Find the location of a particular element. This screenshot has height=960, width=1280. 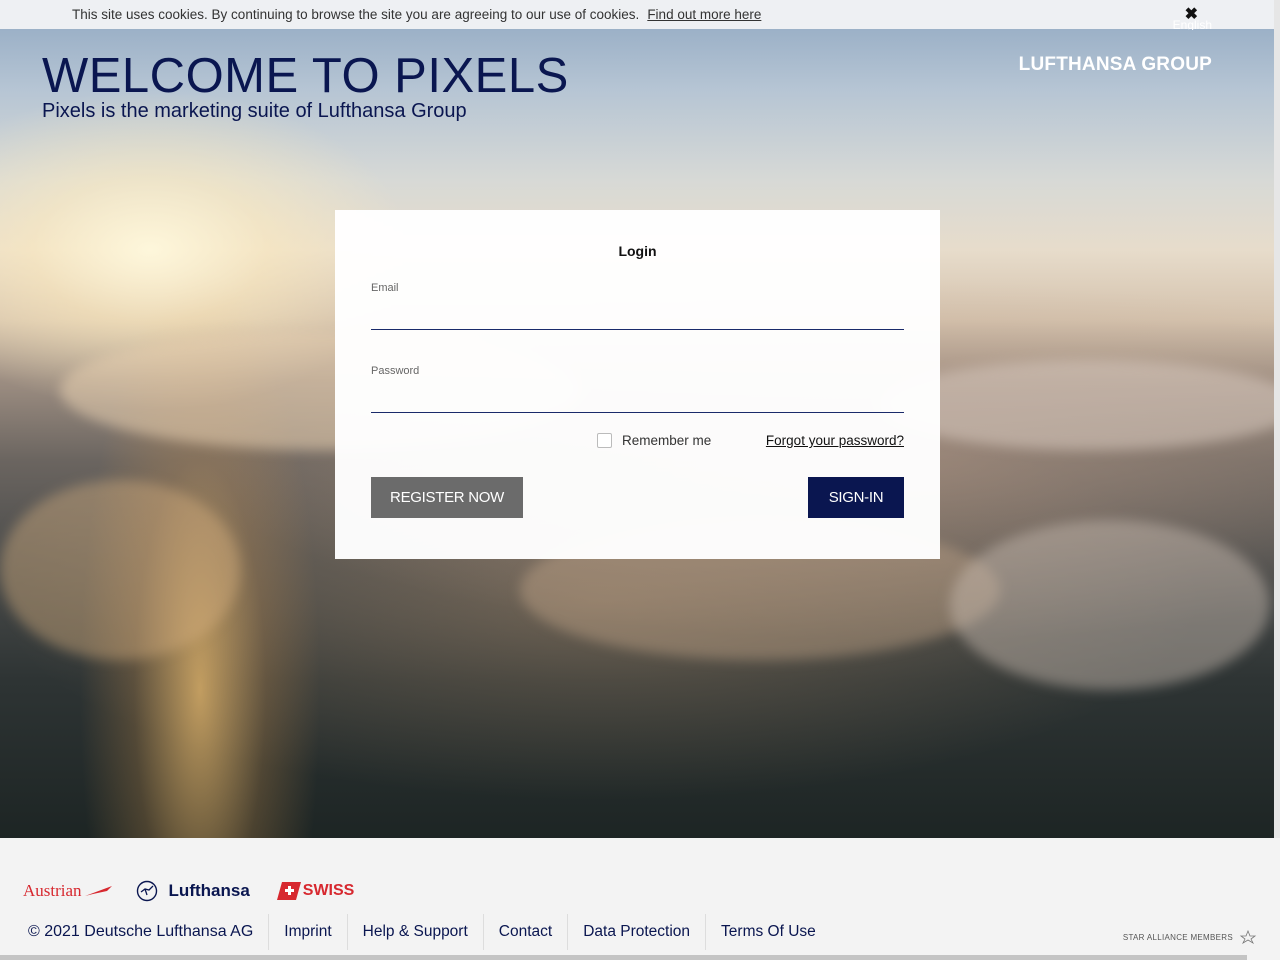

email-label: Email is located at coordinates (385, 288).